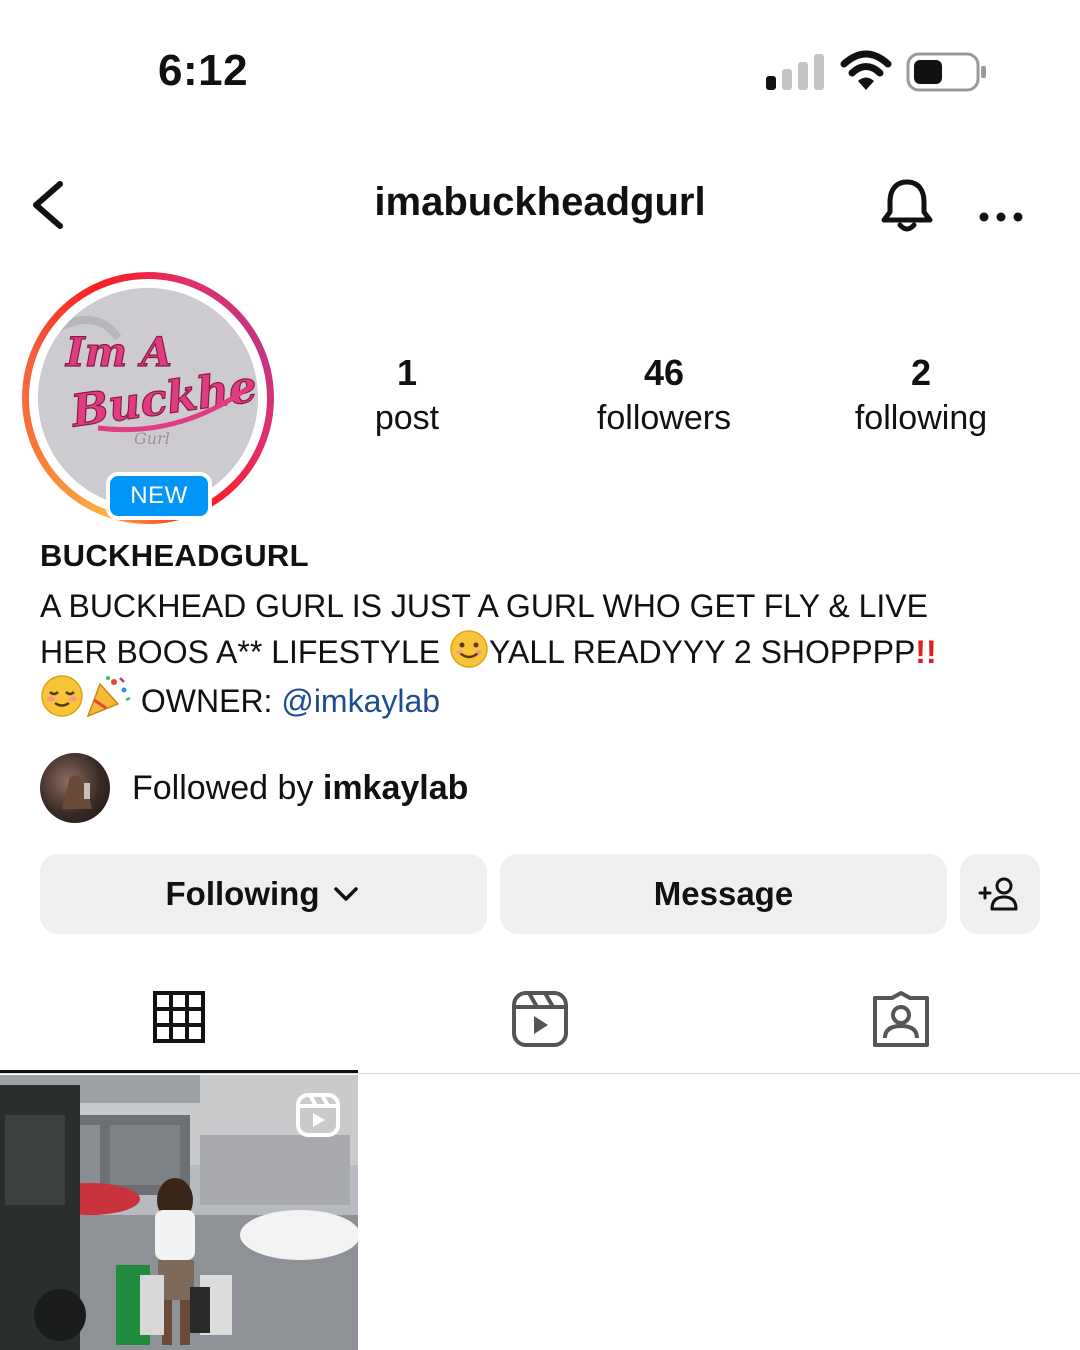 The height and width of the screenshot is (1350, 1080). I want to click on notification-bell-icon, so click(907, 205).